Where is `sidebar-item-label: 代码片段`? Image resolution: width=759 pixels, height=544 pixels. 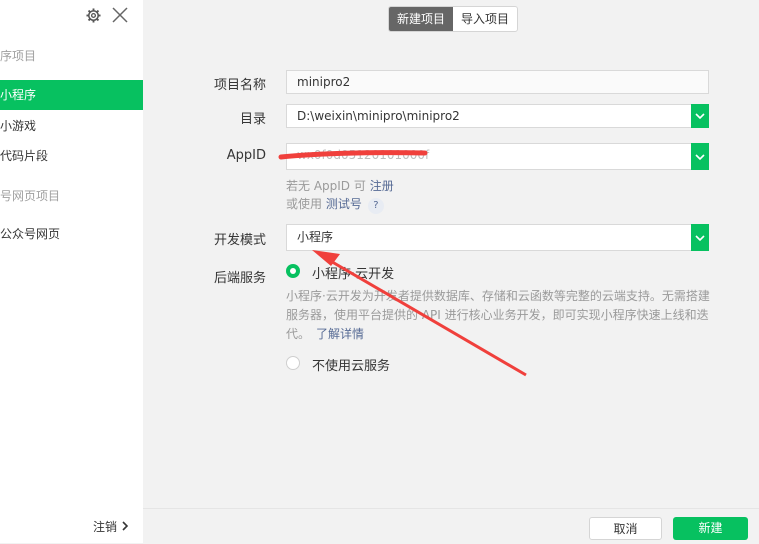
sidebar-item-label: 代码片段 is located at coordinates (24, 156).